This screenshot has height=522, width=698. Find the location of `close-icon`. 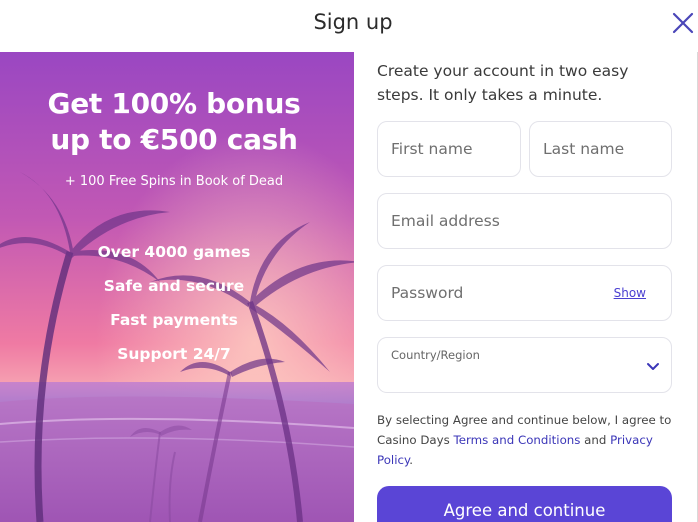

close-icon is located at coordinates (683, 23).